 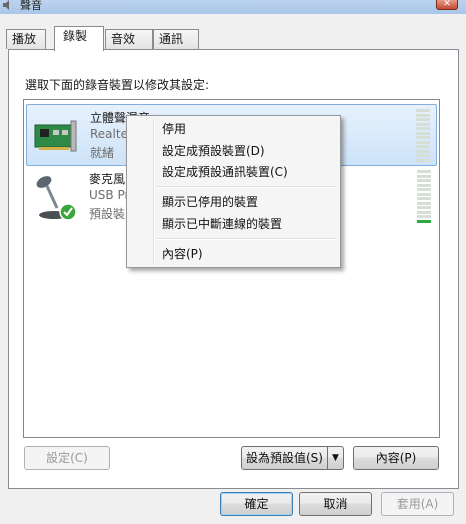 I want to click on tab-communications: 通訊, so click(x=176, y=39).